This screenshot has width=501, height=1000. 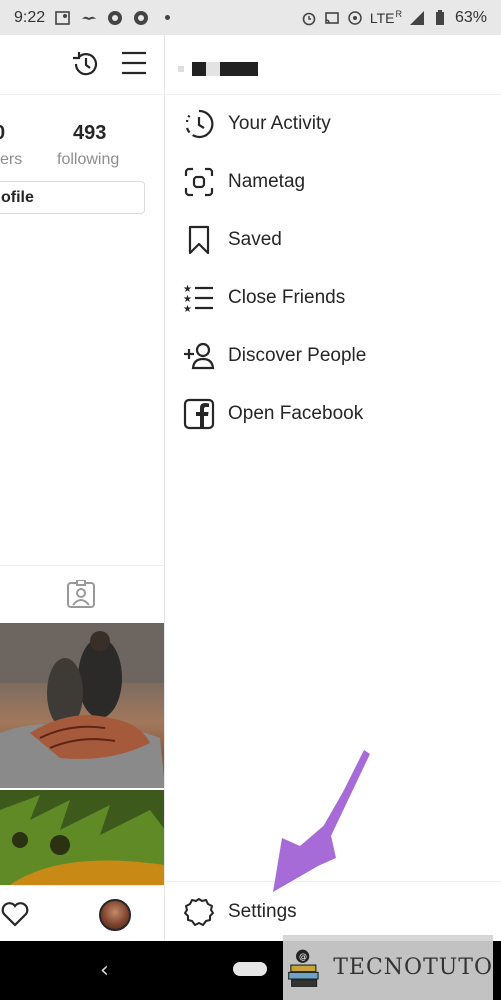 I want to click on alarm-icon, so click(x=309, y=18).